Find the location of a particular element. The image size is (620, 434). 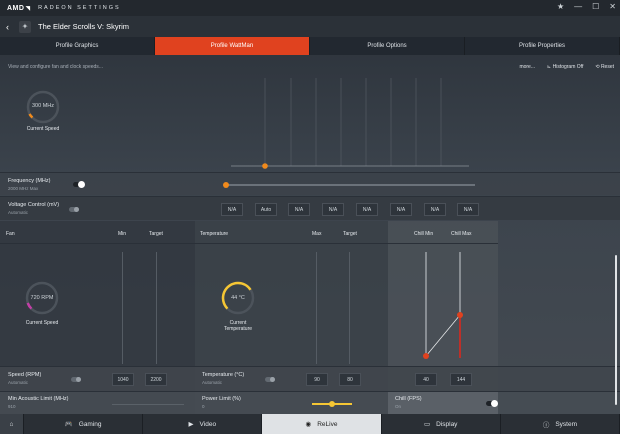

frequency-row: Frequency (MHz) 2000 MHz Max is located at coordinates (310, 183).